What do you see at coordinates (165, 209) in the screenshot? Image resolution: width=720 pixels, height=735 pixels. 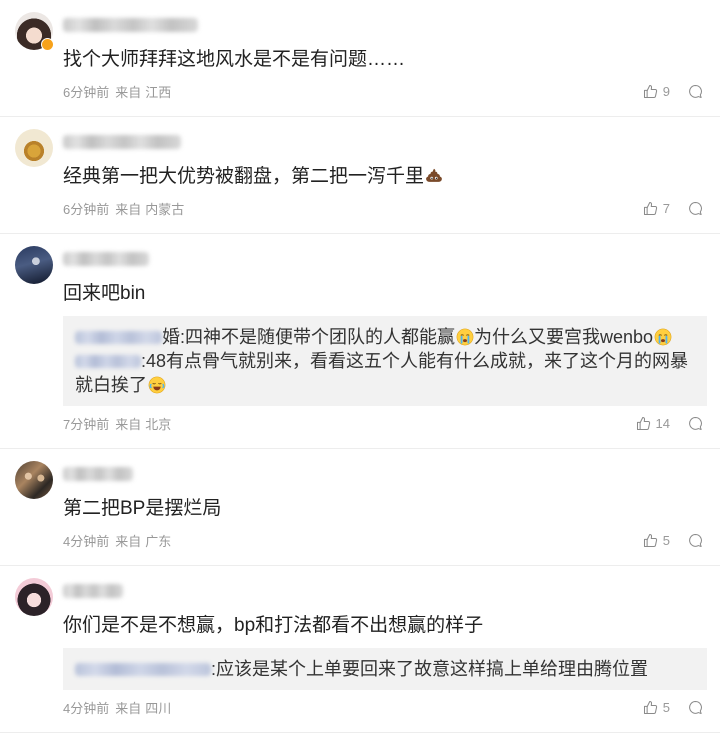 I see `comment-location: 内蒙古` at bounding box center [165, 209].